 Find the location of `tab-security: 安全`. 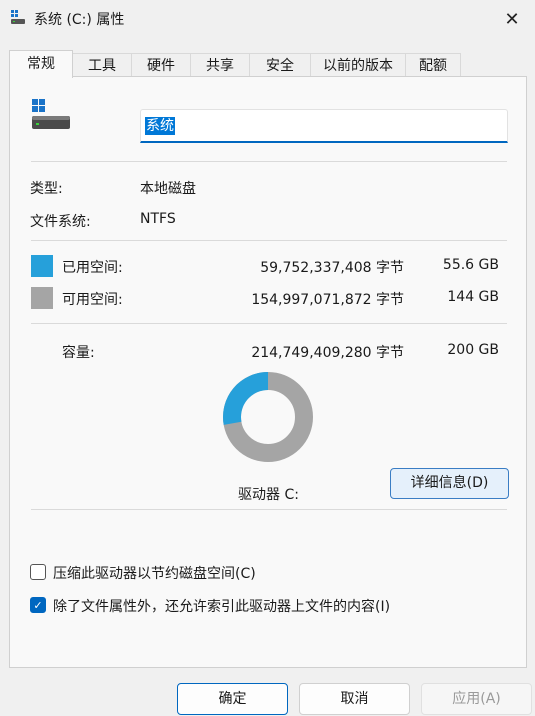

tab-security: 安全 is located at coordinates (280, 65).